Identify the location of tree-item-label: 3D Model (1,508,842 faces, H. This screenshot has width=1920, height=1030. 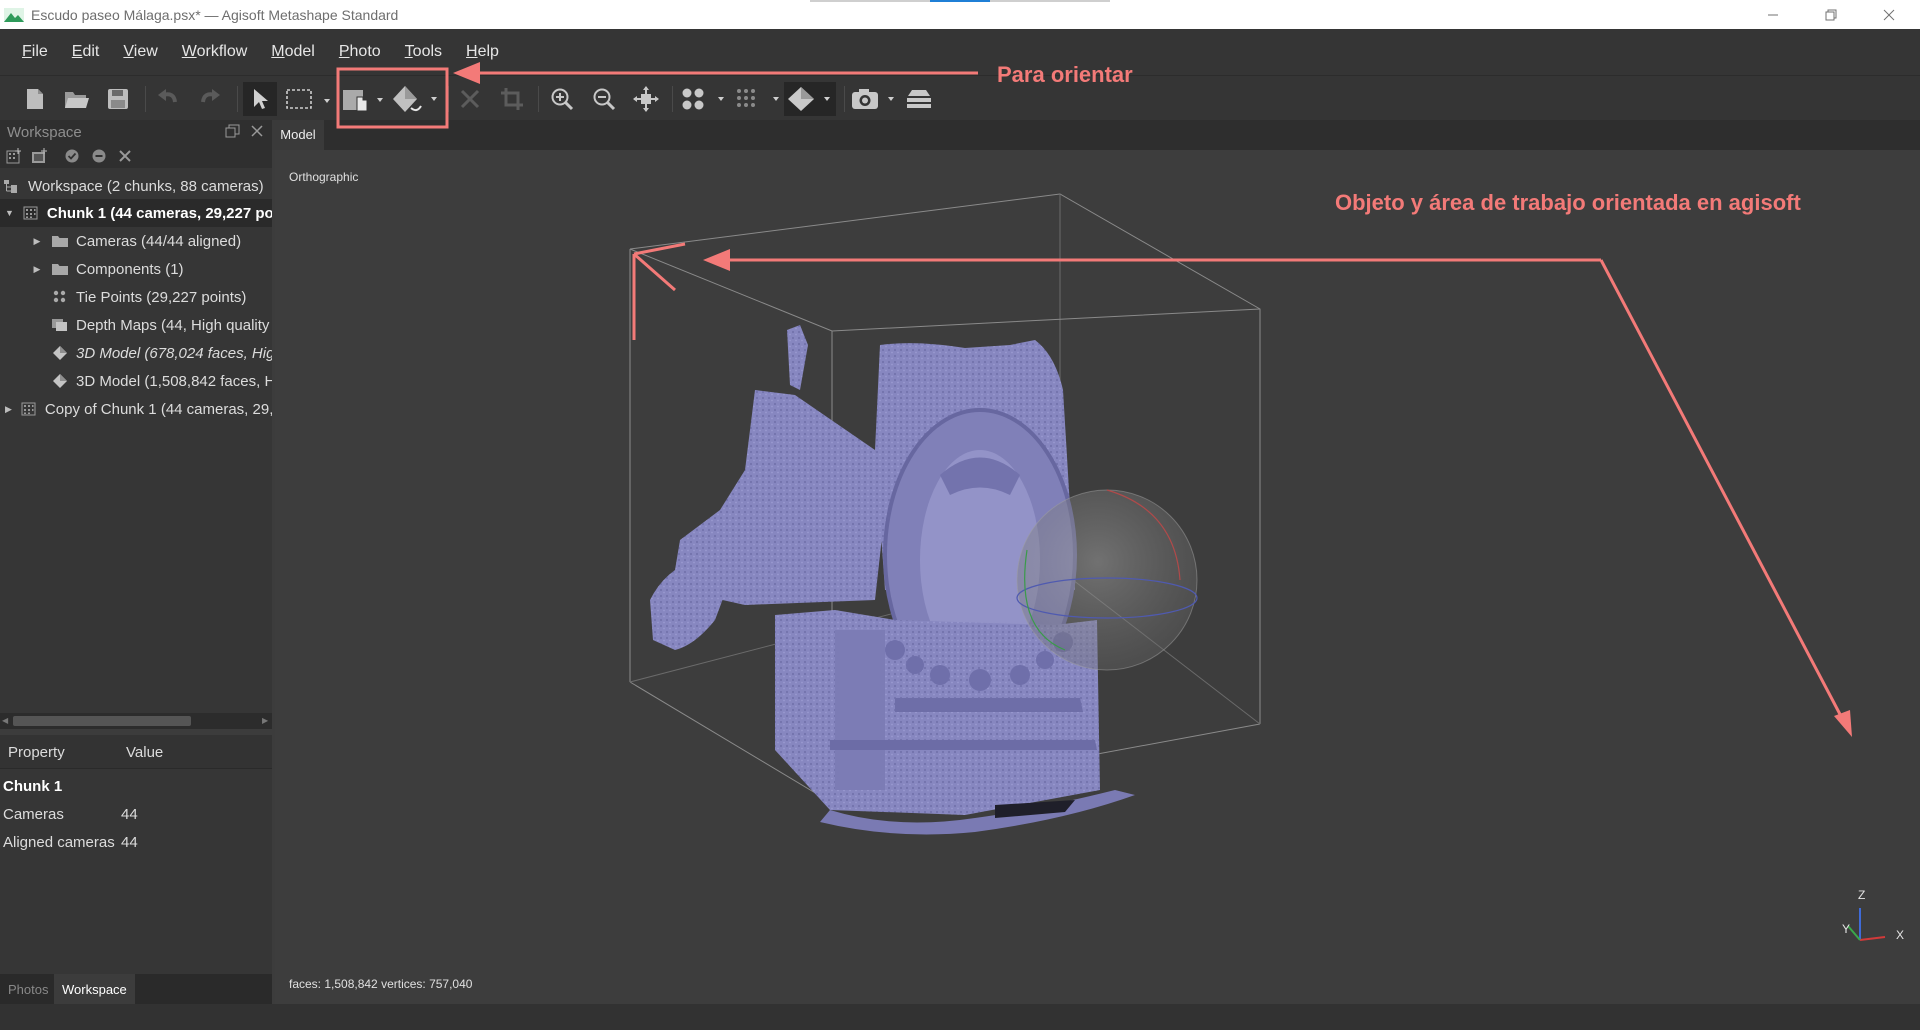
(174, 381).